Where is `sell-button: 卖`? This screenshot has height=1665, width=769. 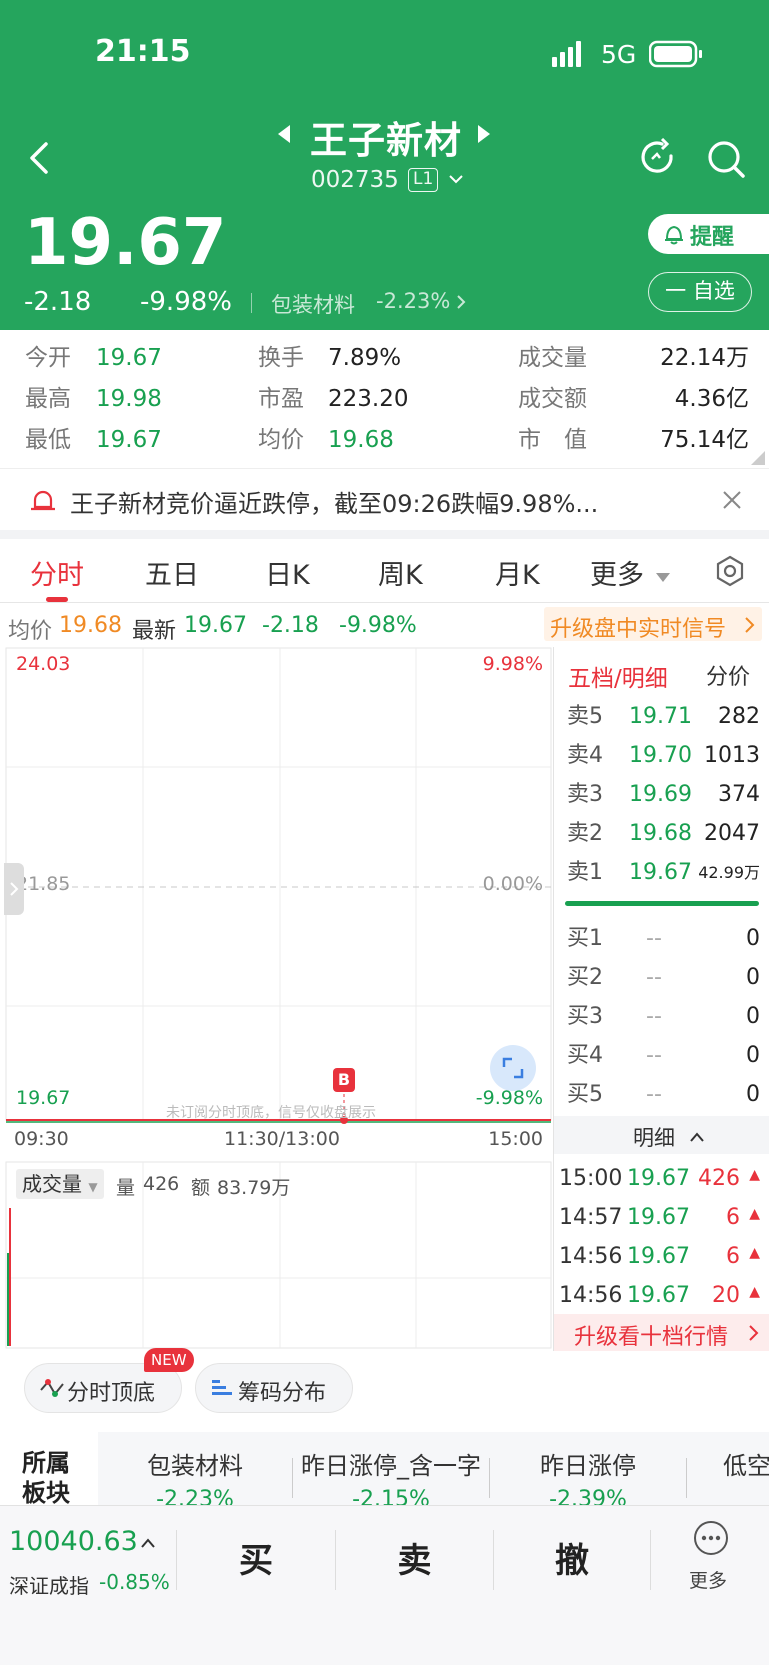
sell-button: 卖 is located at coordinates (414, 1561).